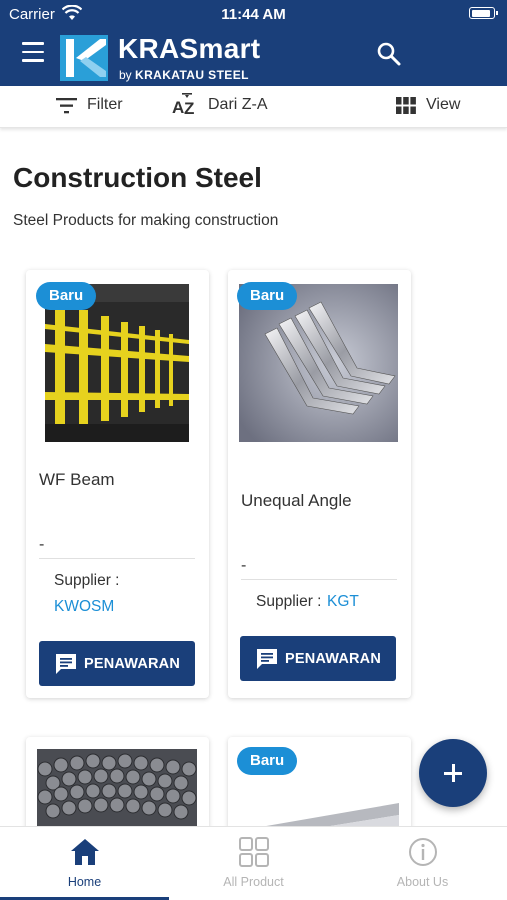 The width and height of the screenshot is (507, 900). Describe the element at coordinates (406, 105) in the screenshot. I see `grid-view-icon` at that location.